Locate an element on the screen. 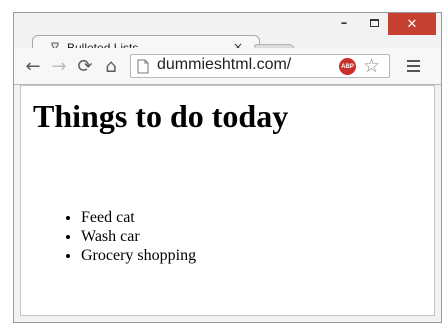  list-item: Grocery shopping is located at coordinates (138, 255).